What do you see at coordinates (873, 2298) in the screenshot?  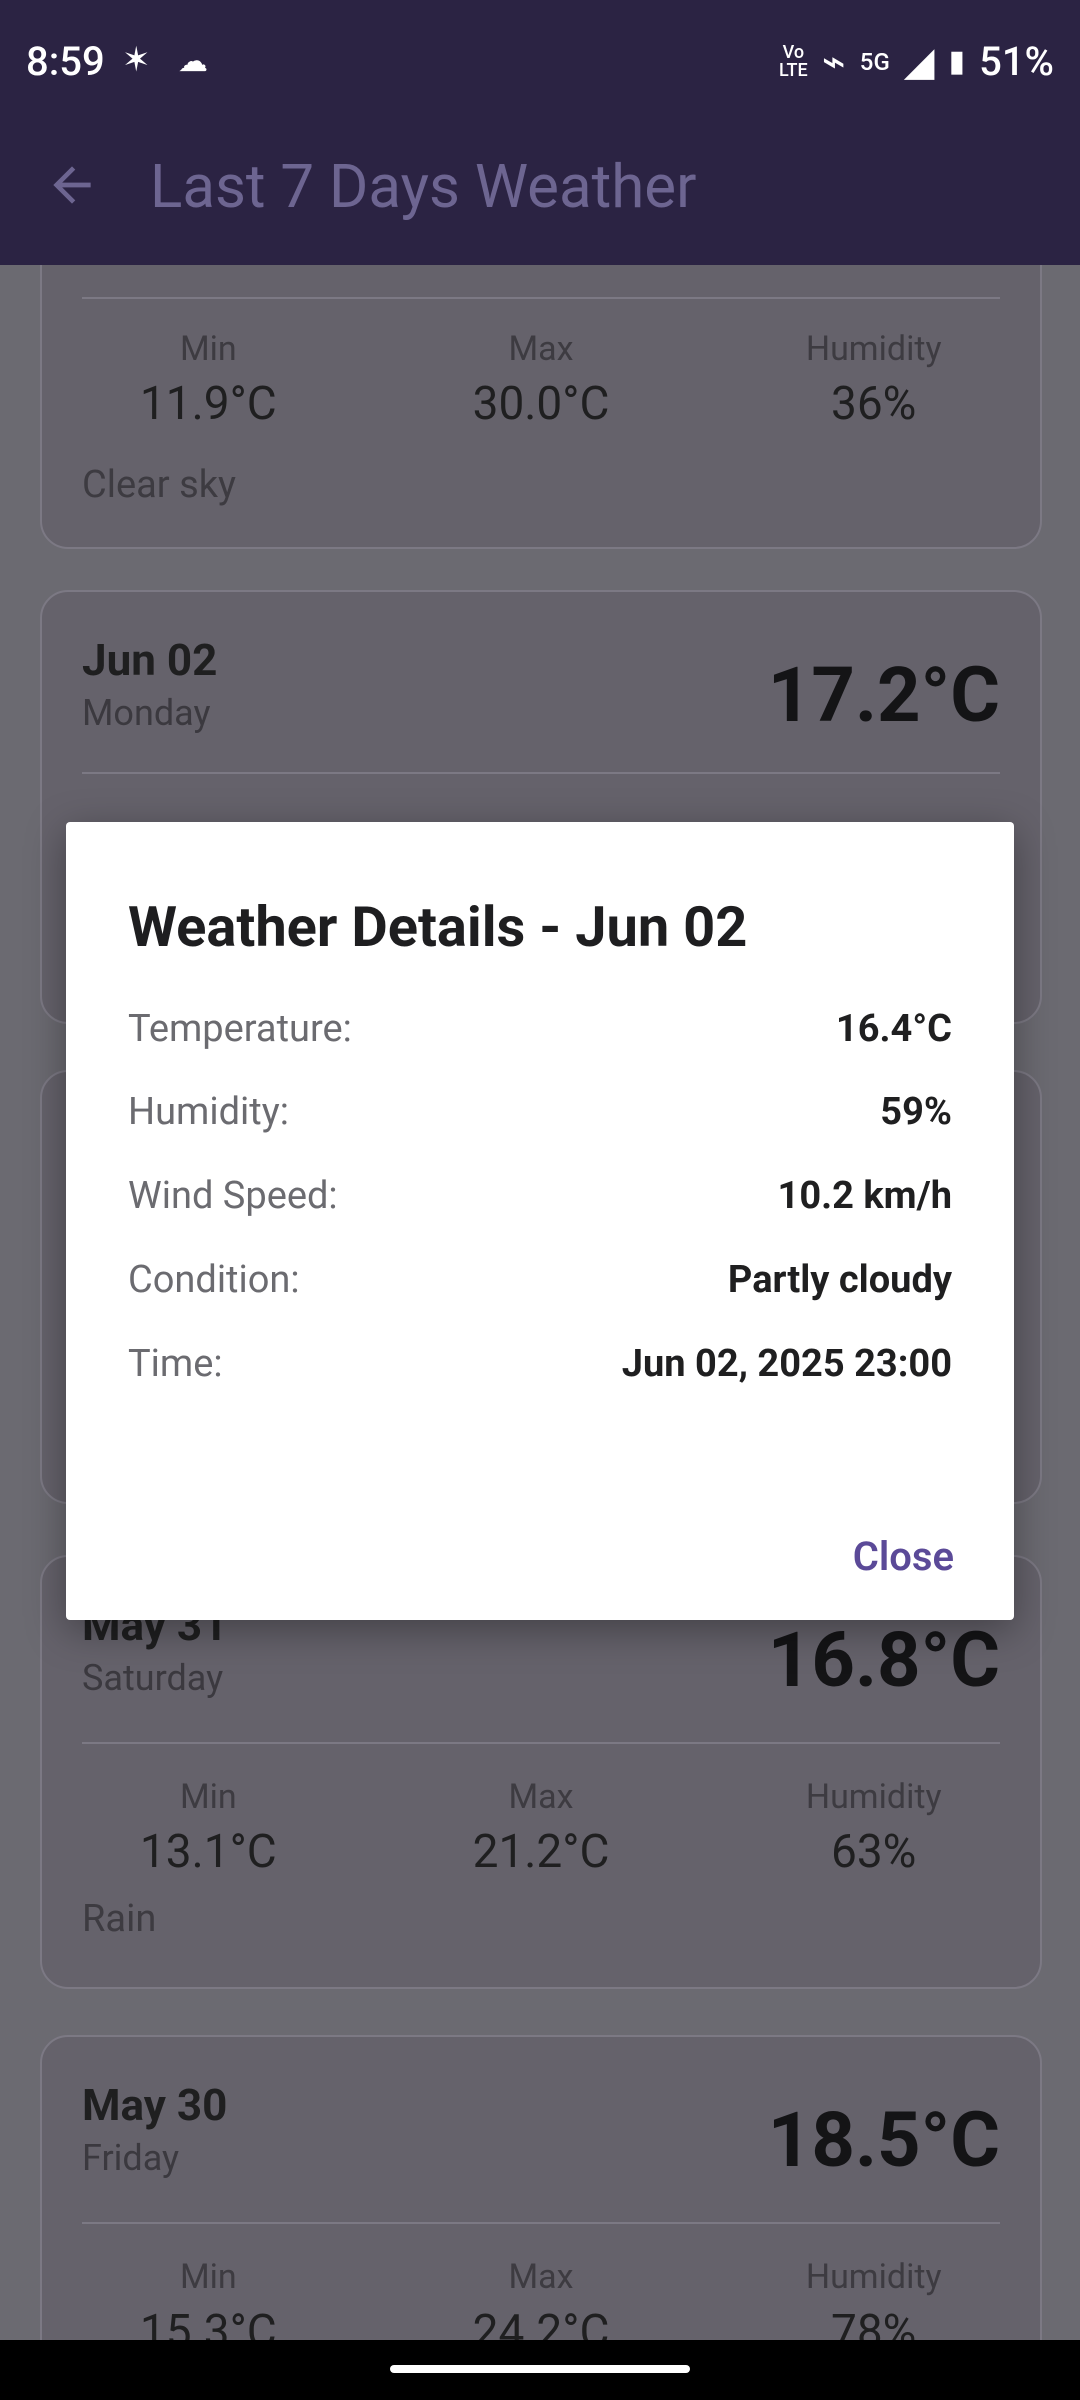 I see `humidity-stat: Humidity 78%` at bounding box center [873, 2298].